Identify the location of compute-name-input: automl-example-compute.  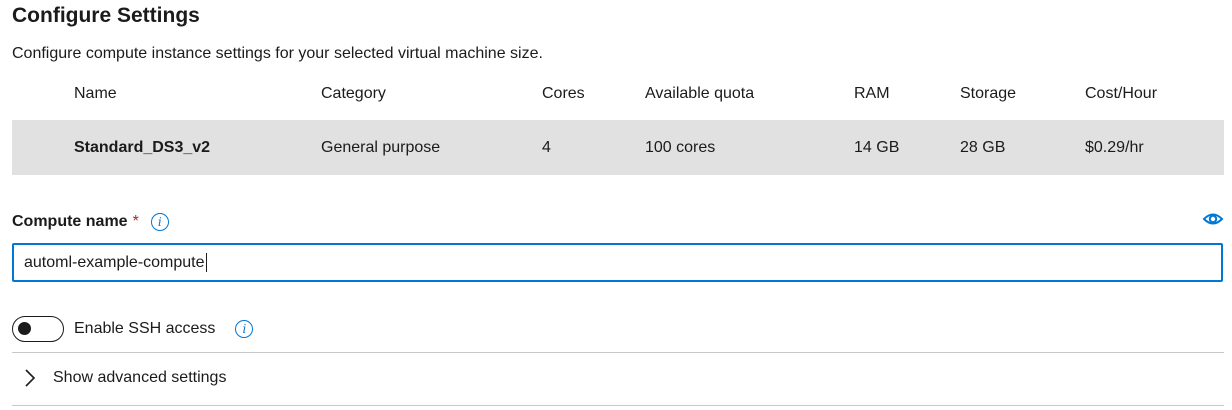
(617, 262).